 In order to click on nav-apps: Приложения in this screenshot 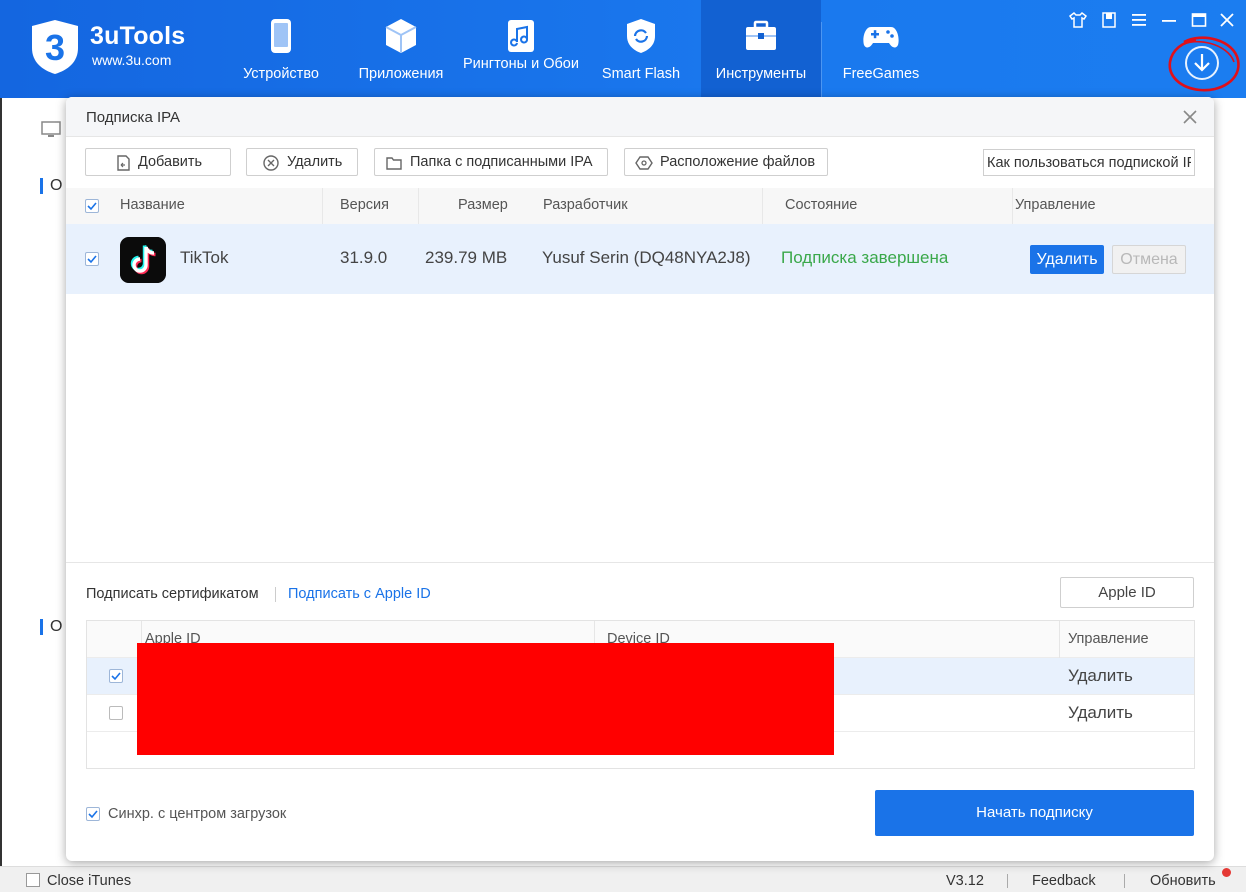, I will do `click(401, 49)`.